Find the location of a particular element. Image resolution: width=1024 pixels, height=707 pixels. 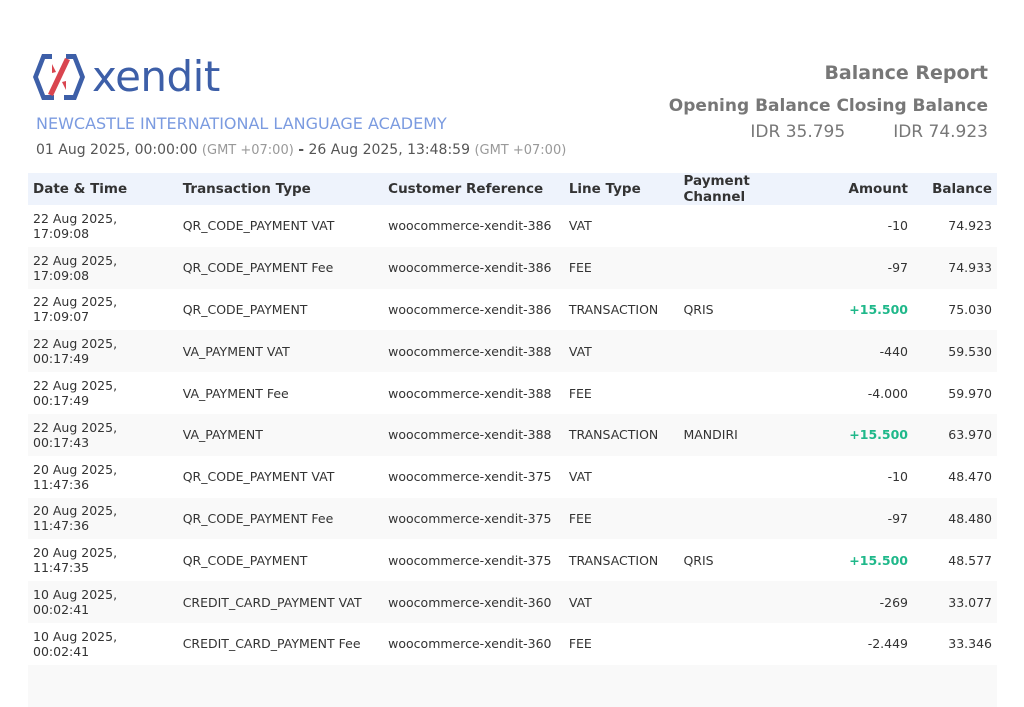

cell-balance: 48.480 is located at coordinates (955, 518).